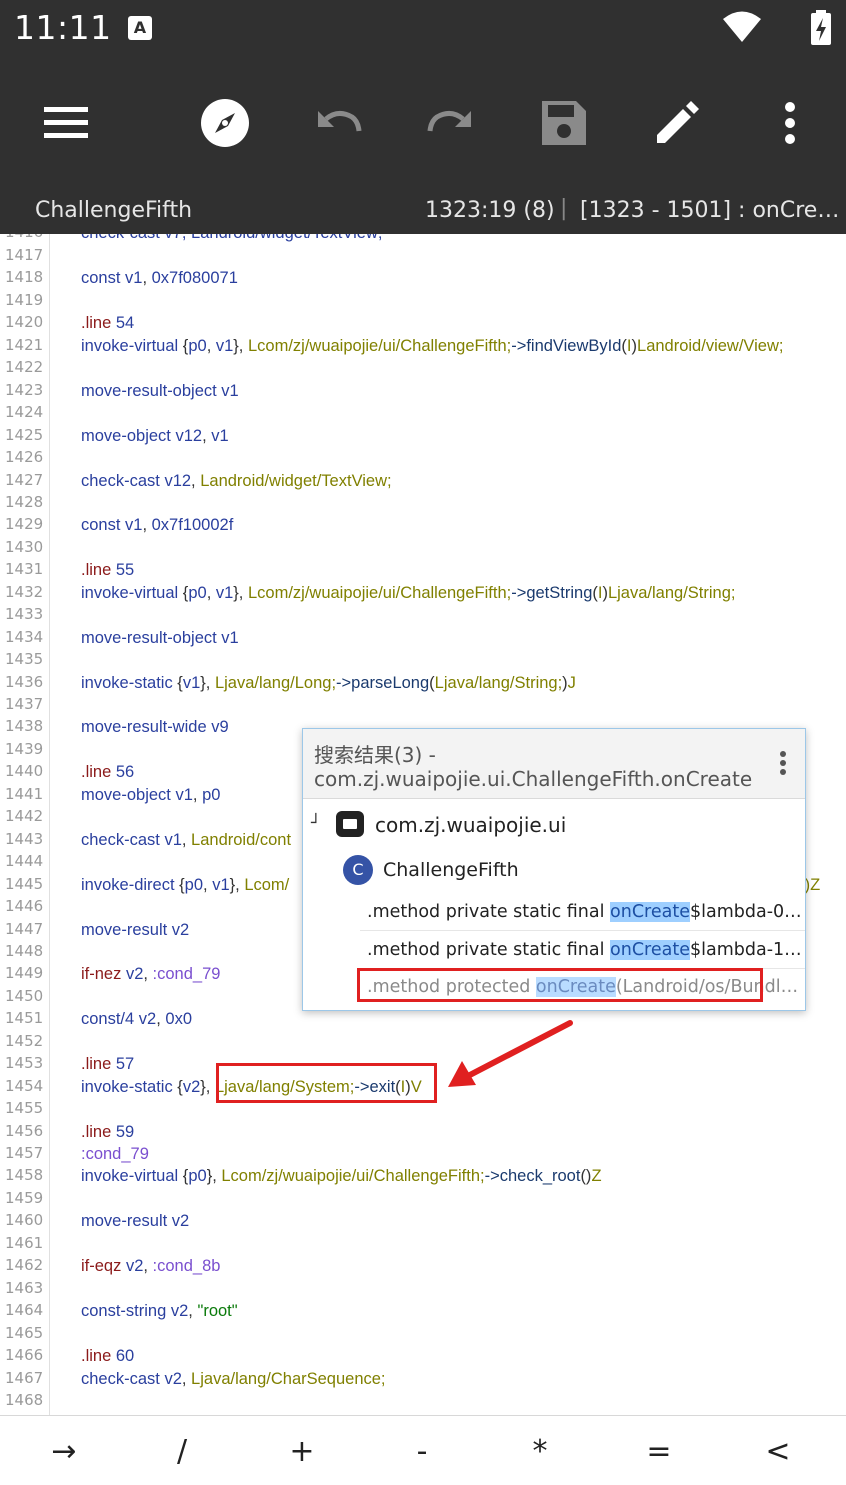 This screenshot has width=846, height=1485. I want to click on line-number: 1434, so click(24, 636).